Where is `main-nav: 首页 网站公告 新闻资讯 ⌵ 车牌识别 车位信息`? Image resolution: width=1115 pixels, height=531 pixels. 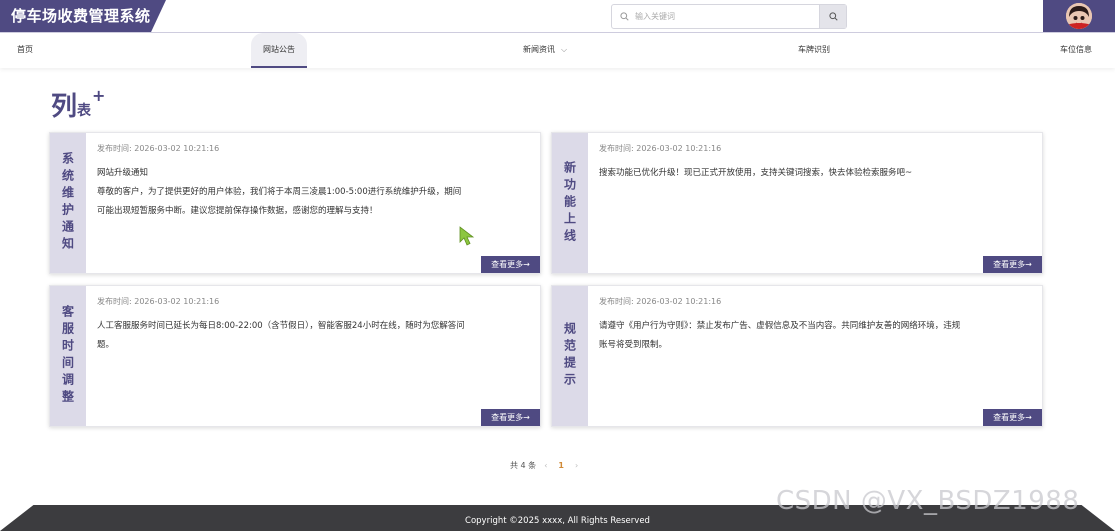
main-nav: 首页 网站公告 新闻资讯 ⌵ 车牌识别 车位信息 is located at coordinates (557, 50).